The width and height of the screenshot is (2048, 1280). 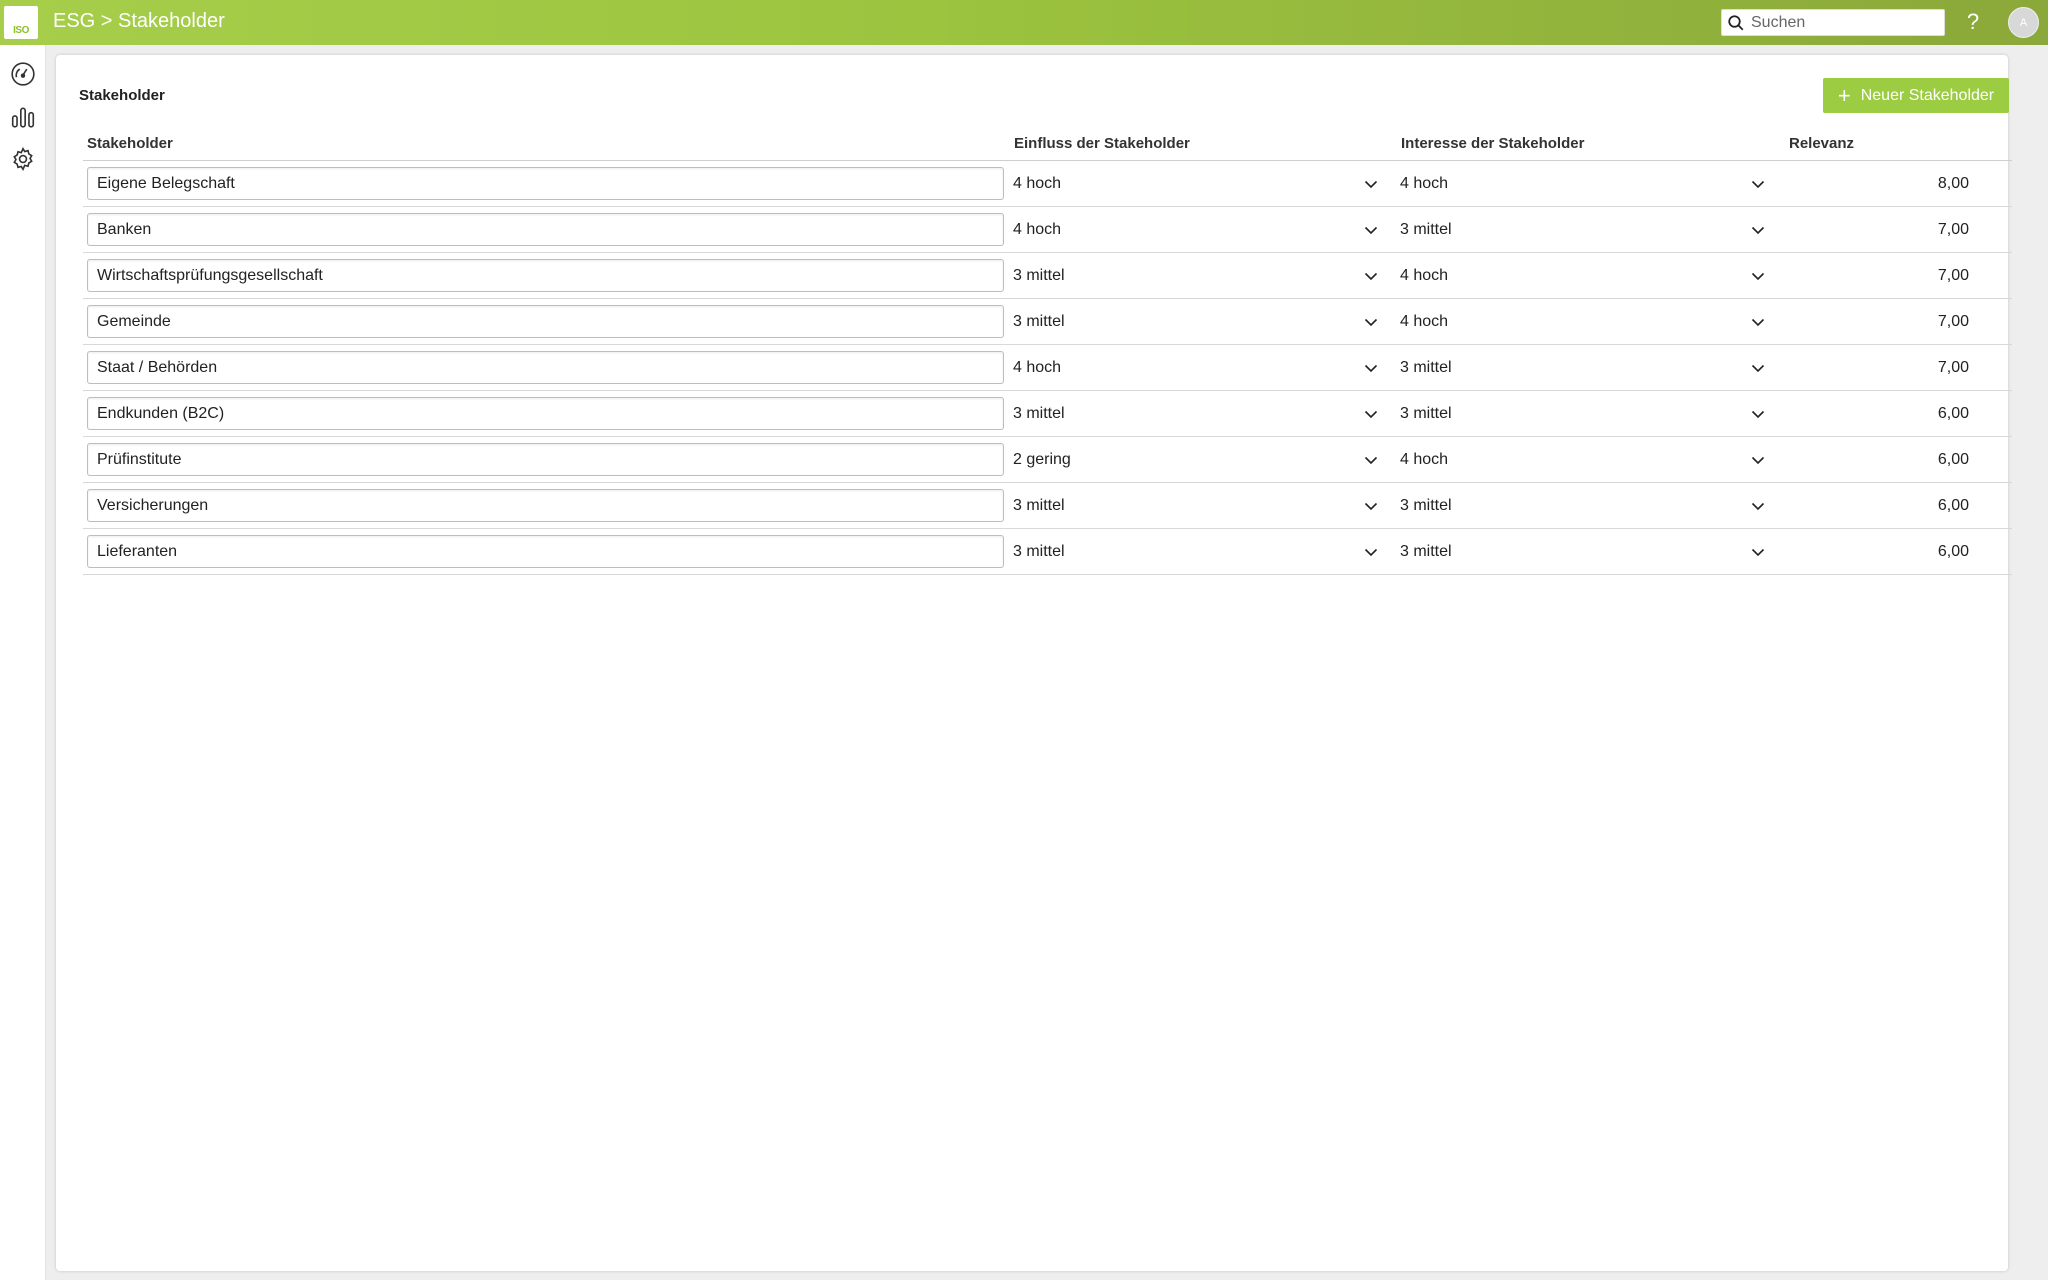 What do you see at coordinates (1492, 143) in the screenshot?
I see `column-header-interesse: Interesse der Stakeholder` at bounding box center [1492, 143].